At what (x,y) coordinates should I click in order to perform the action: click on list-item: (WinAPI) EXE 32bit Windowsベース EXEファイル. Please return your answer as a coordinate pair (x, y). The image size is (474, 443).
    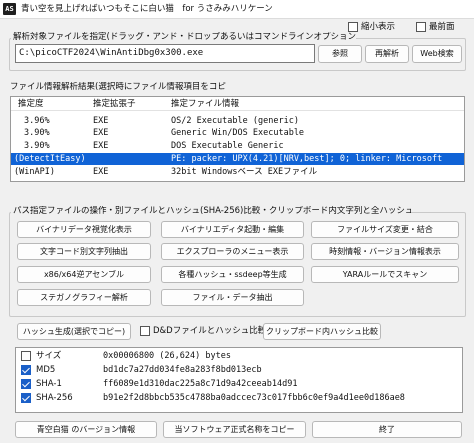
    Looking at the image, I should click on (237, 172).